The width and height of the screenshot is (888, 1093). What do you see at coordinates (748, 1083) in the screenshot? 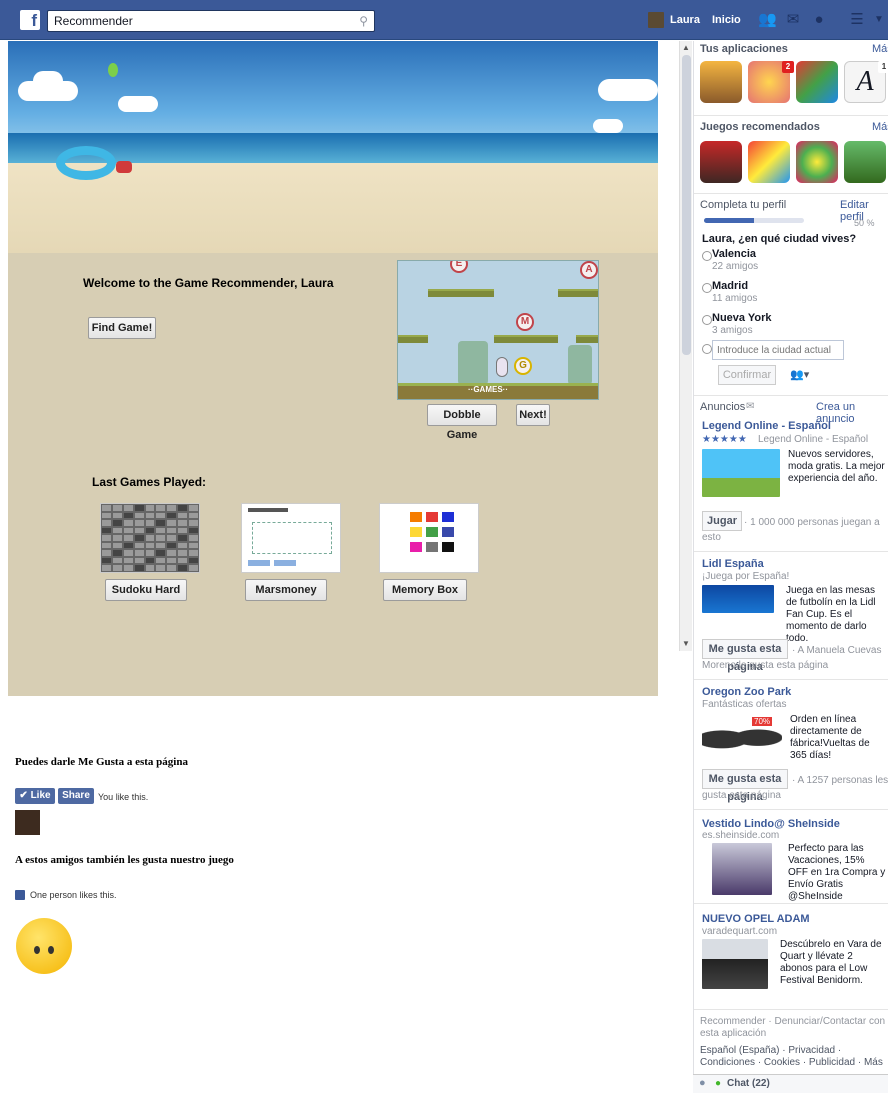
I see `chat-label: Chat (22)` at bounding box center [748, 1083].